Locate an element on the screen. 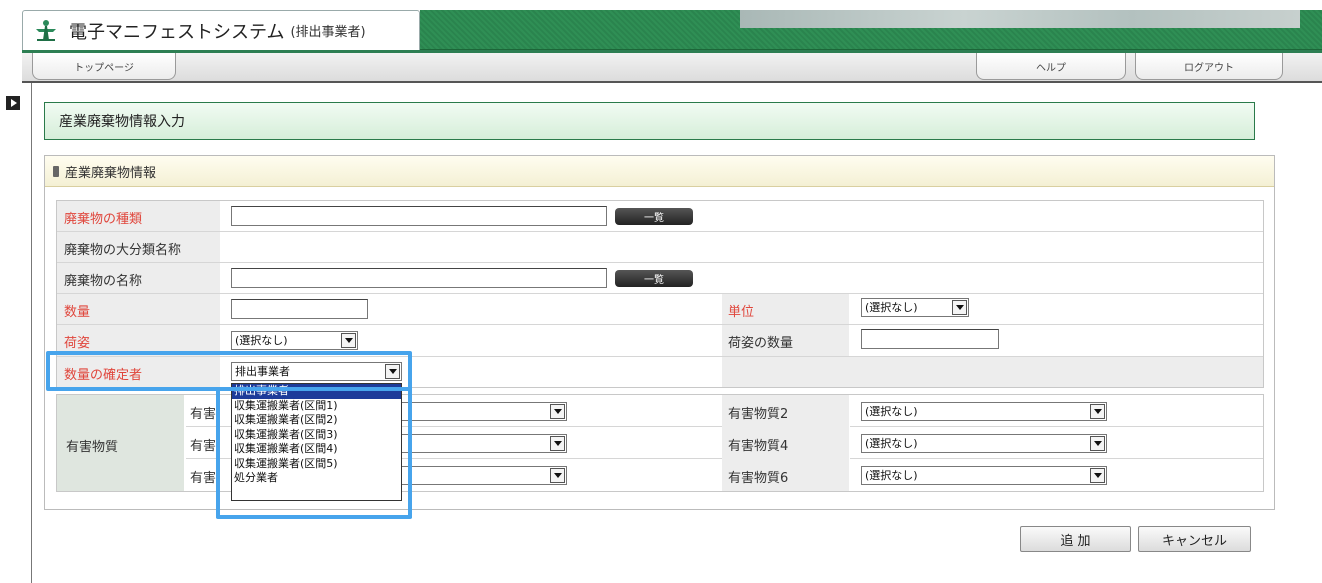 Image resolution: width=1322 pixels, height=583 pixels. waste-type-input is located at coordinates (419, 216).